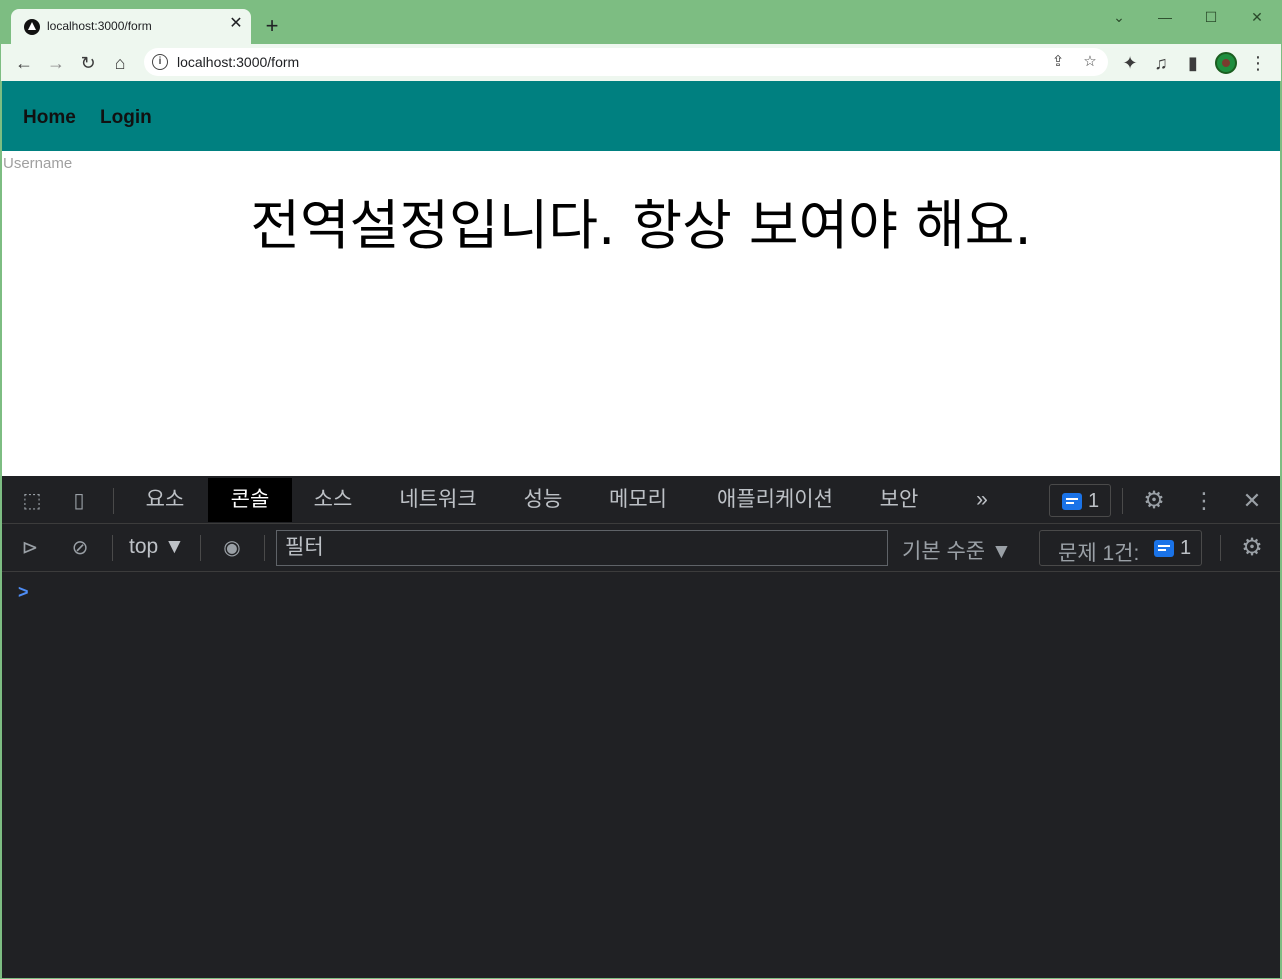 This screenshot has height=979, width=1282. Describe the element at coordinates (23, 592) in the screenshot. I see `console-prompt-icon: >` at that location.